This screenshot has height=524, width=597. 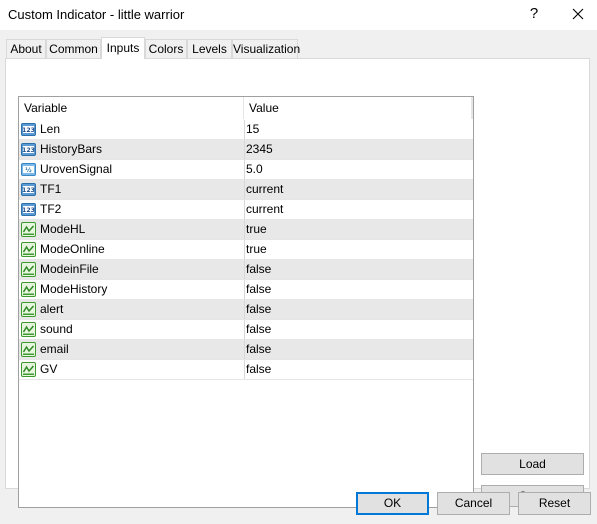 I want to click on variable-name: sound, so click(x=56, y=329).